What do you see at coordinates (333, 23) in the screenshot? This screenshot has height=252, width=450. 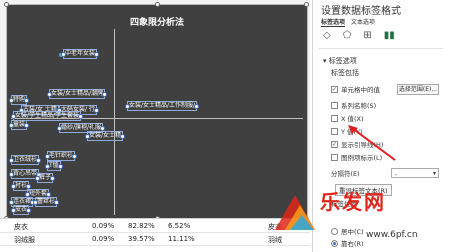 I see `tab-label-options: 标签选项` at bounding box center [333, 23].